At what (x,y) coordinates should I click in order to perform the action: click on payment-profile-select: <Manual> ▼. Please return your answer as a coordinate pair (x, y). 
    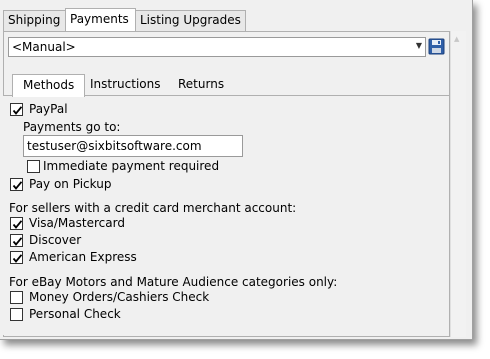
    Looking at the image, I should click on (217, 47).